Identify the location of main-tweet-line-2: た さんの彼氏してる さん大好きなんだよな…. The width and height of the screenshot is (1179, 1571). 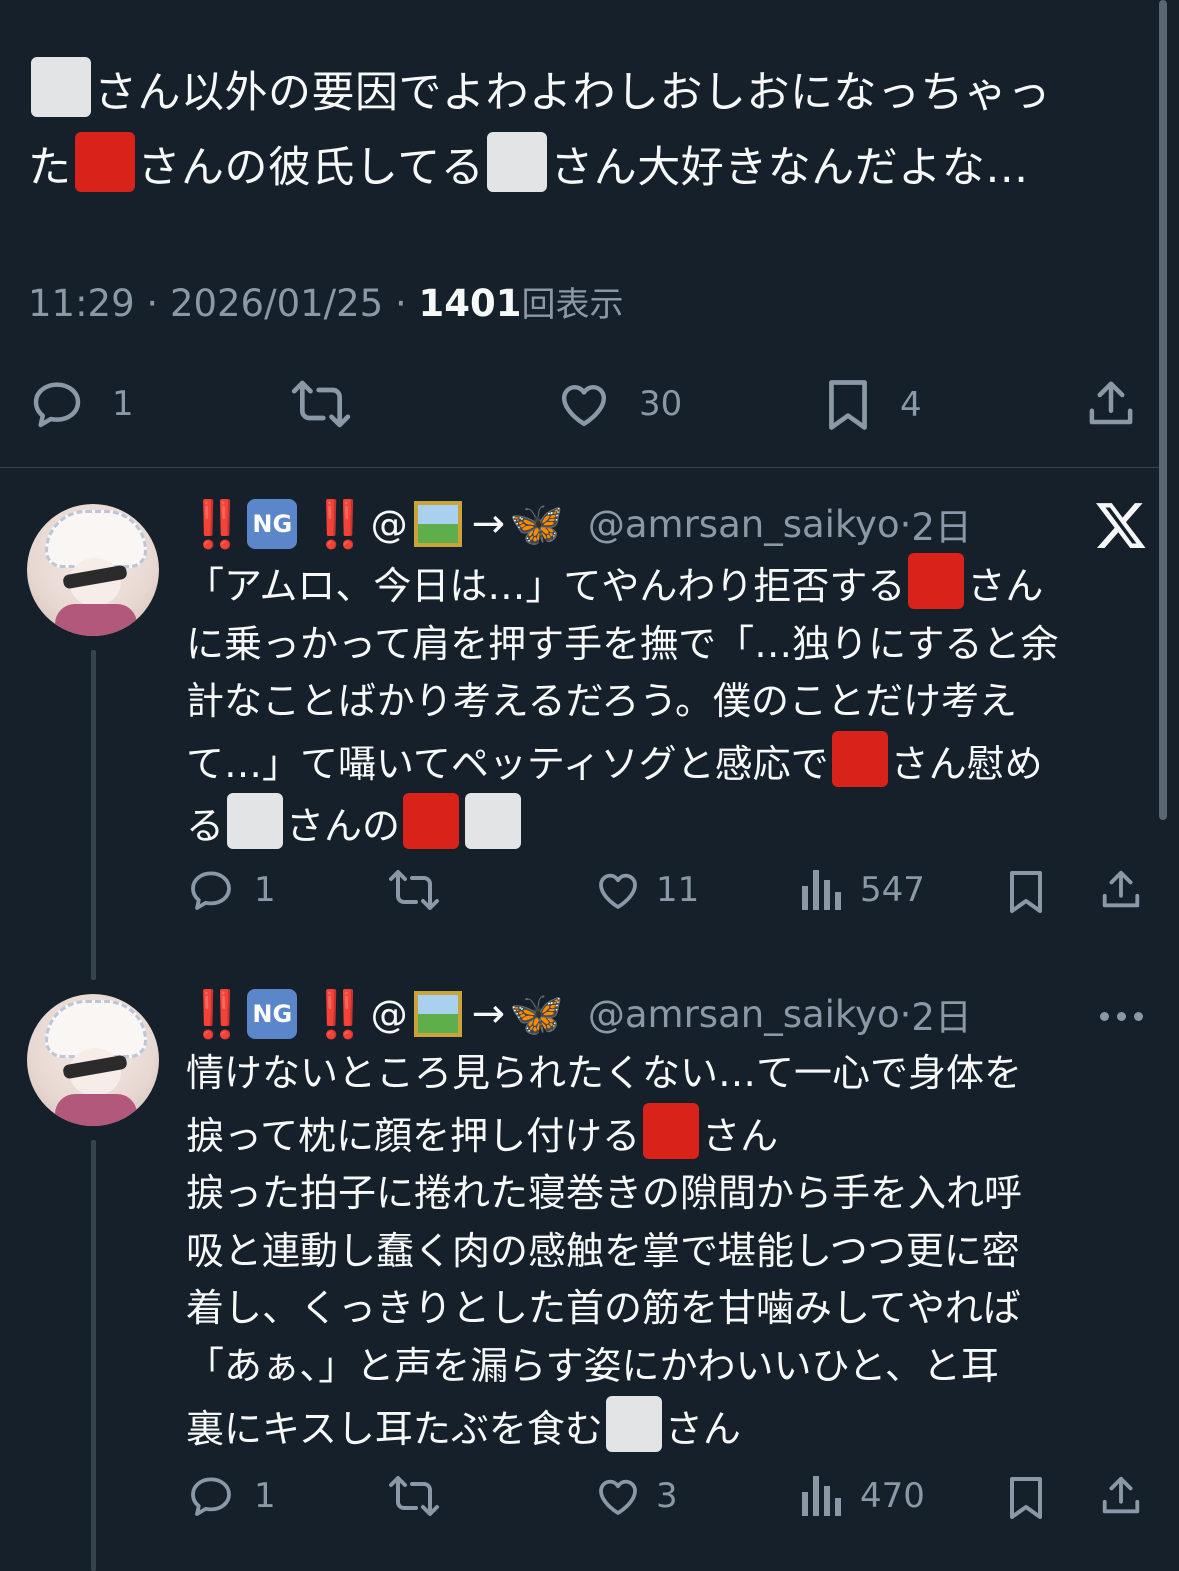
(588, 168).